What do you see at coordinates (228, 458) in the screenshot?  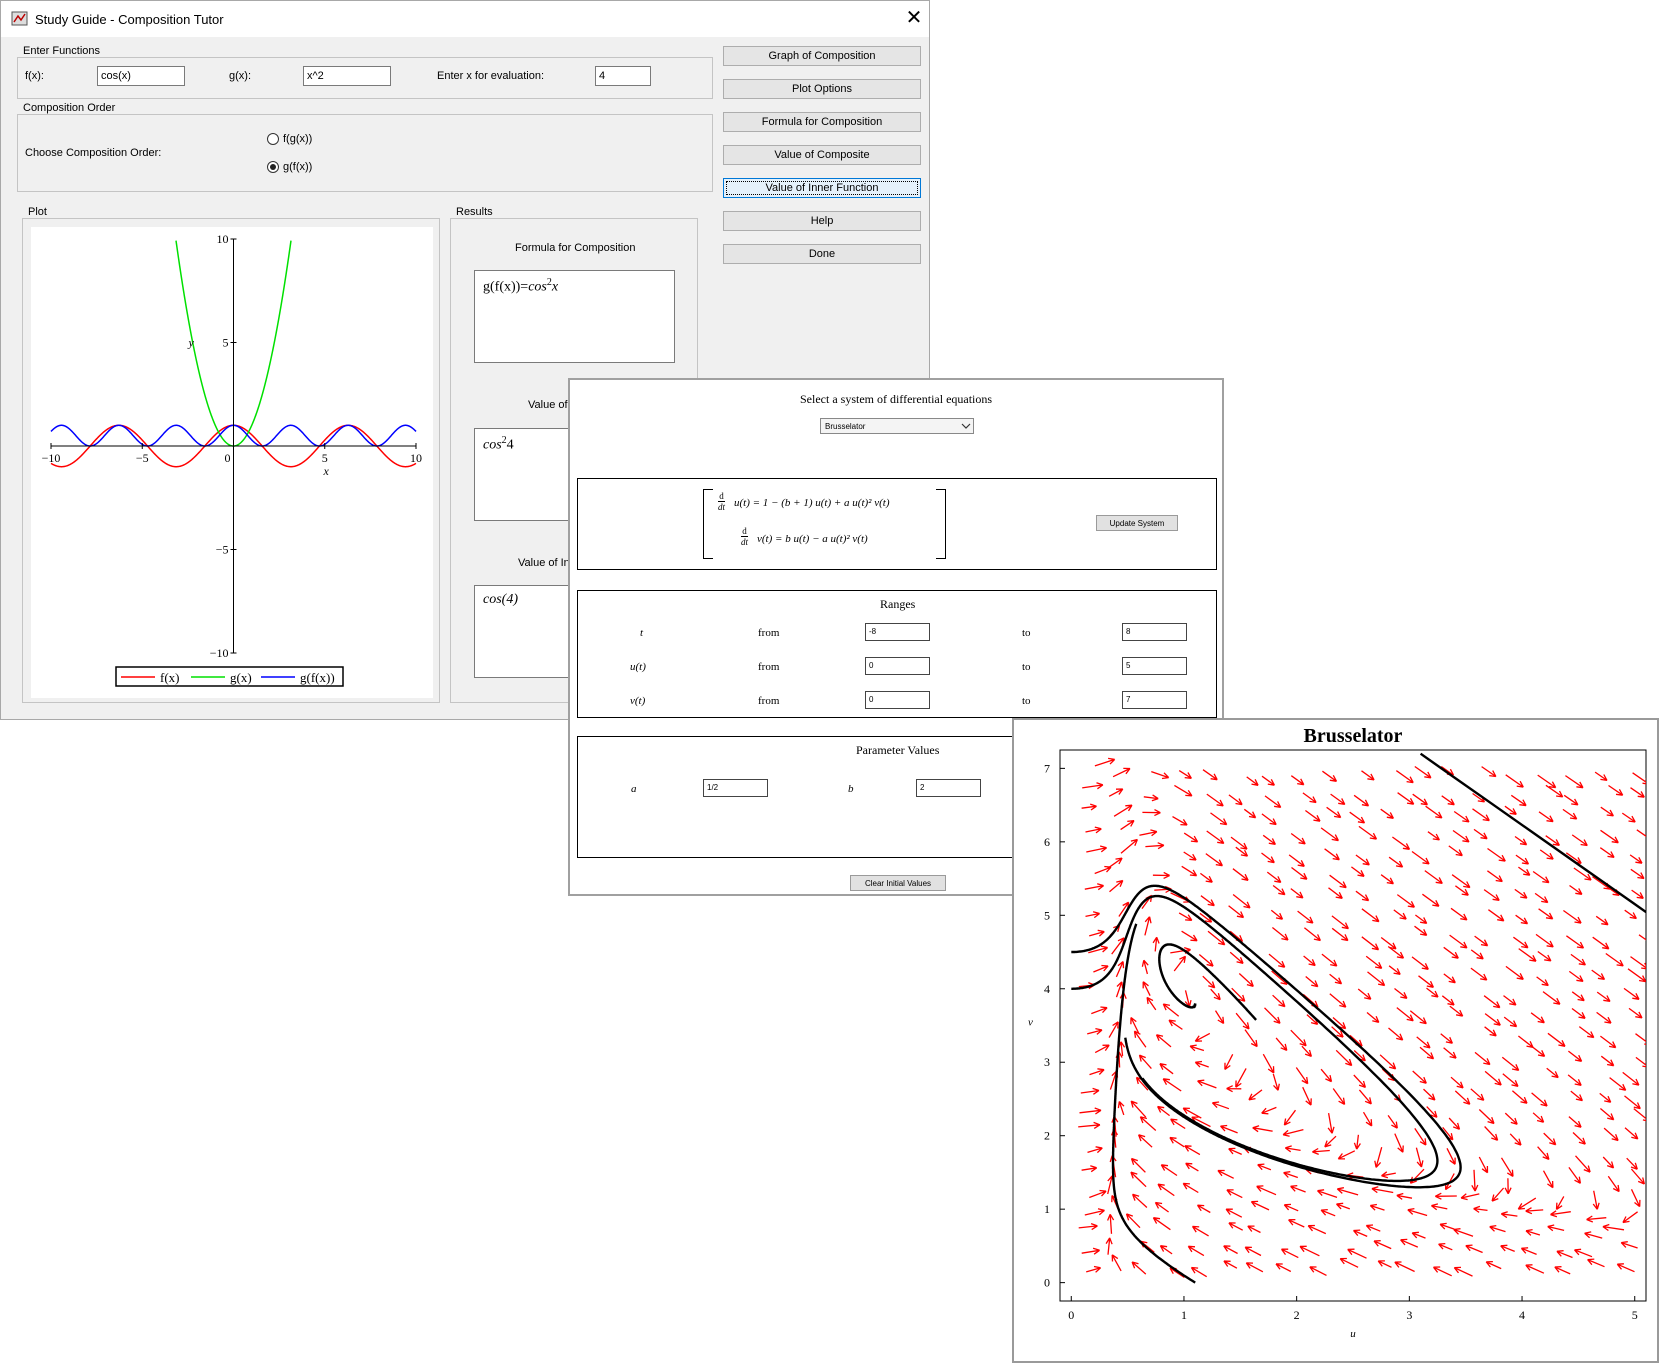 I see `x-tick-label-2: 0` at bounding box center [228, 458].